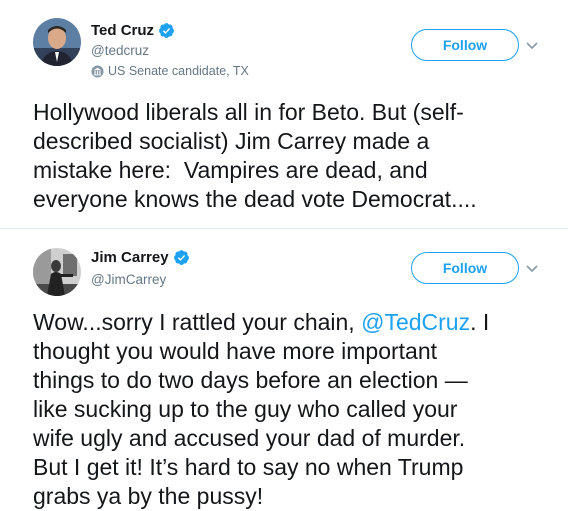 Image resolution: width=568 pixels, height=511 pixels. I want to click on account-label: US Senate candidate, TX, so click(170, 71).